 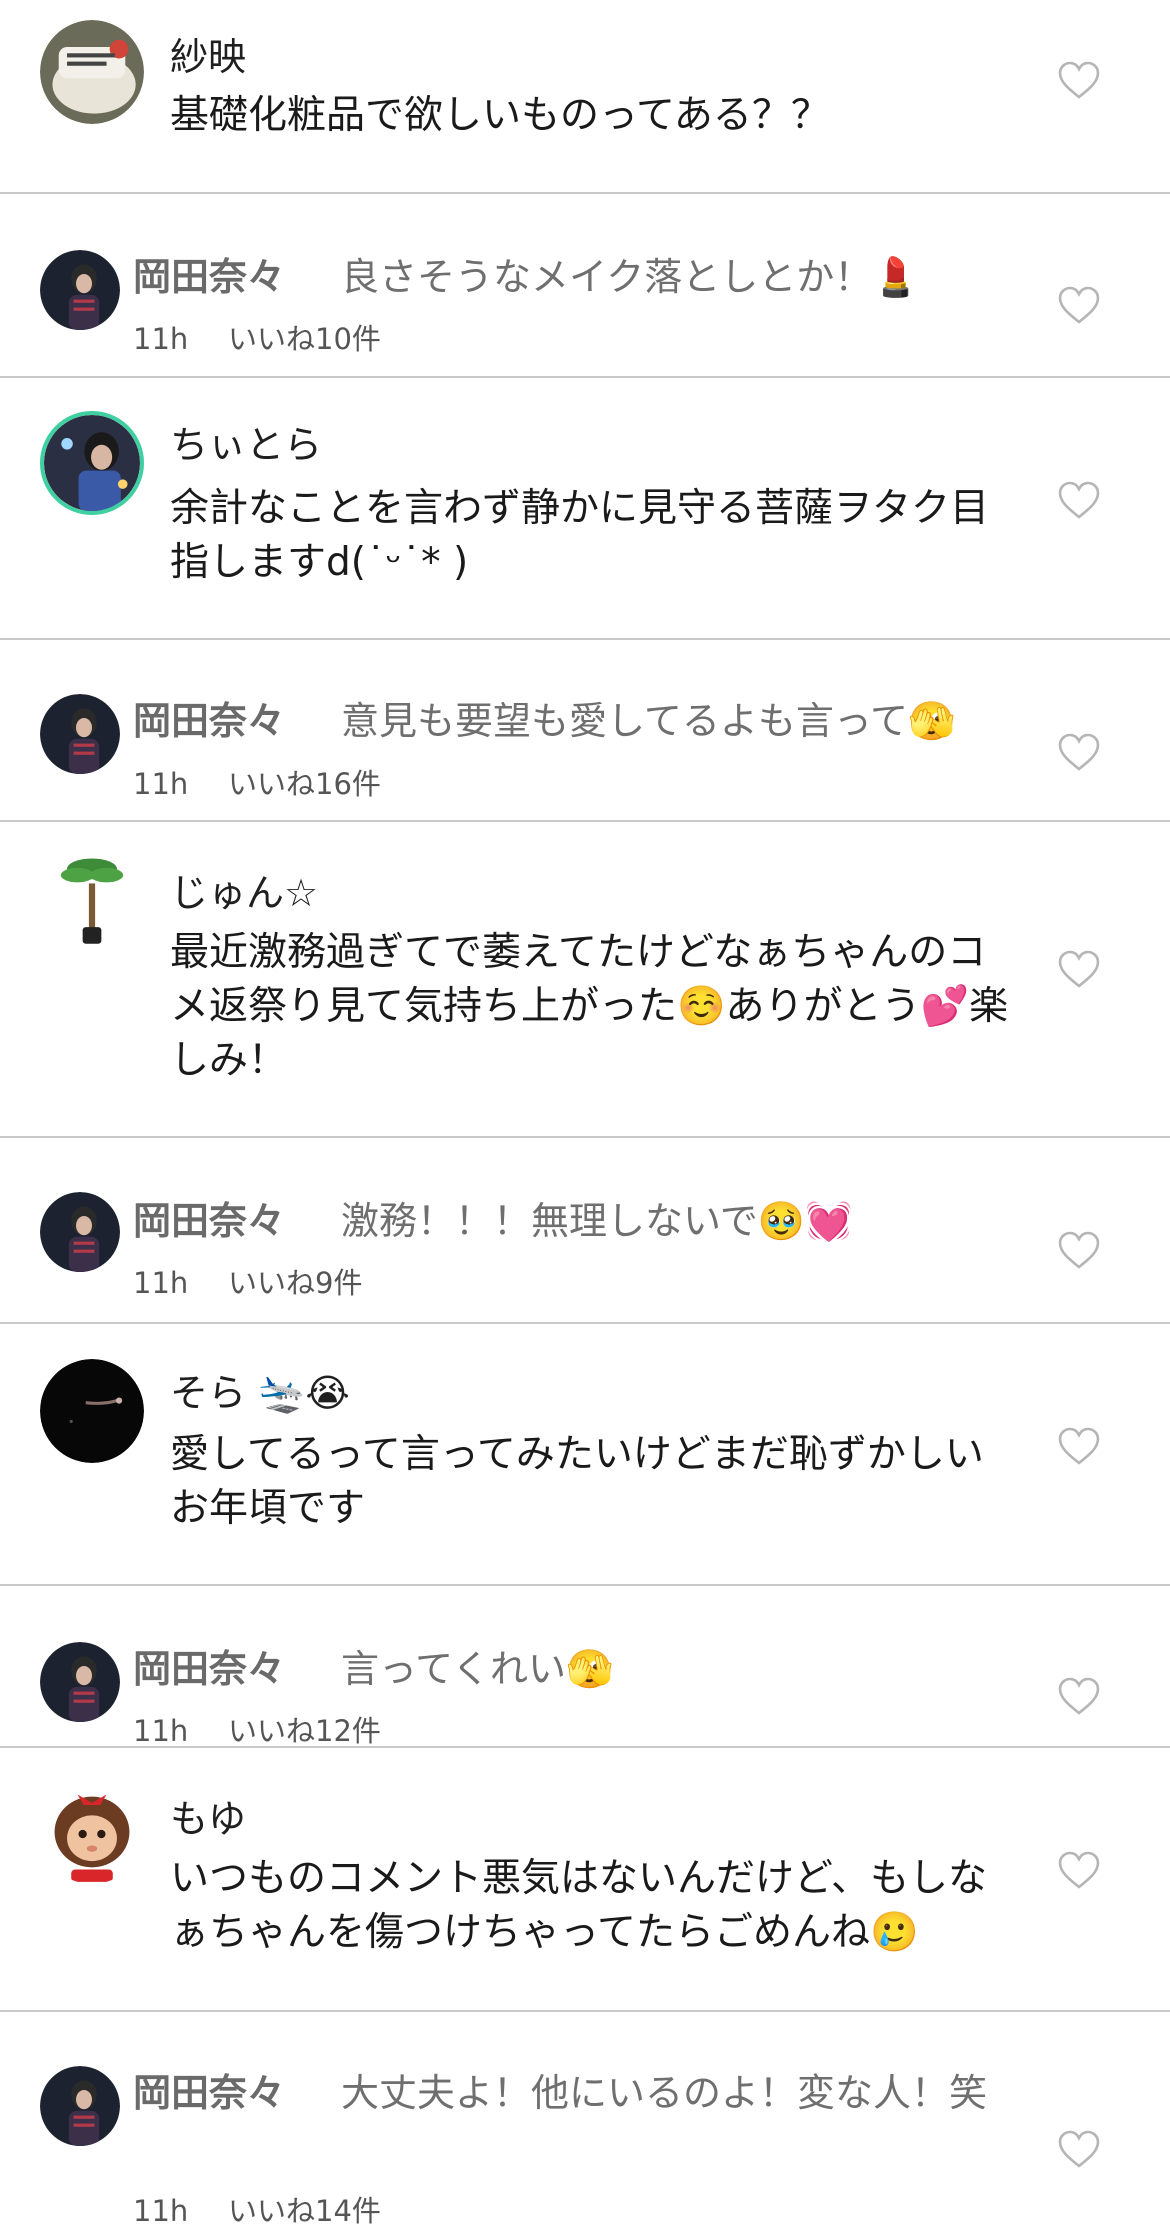 I want to click on comment-username: 紗映, so click(x=208, y=53).